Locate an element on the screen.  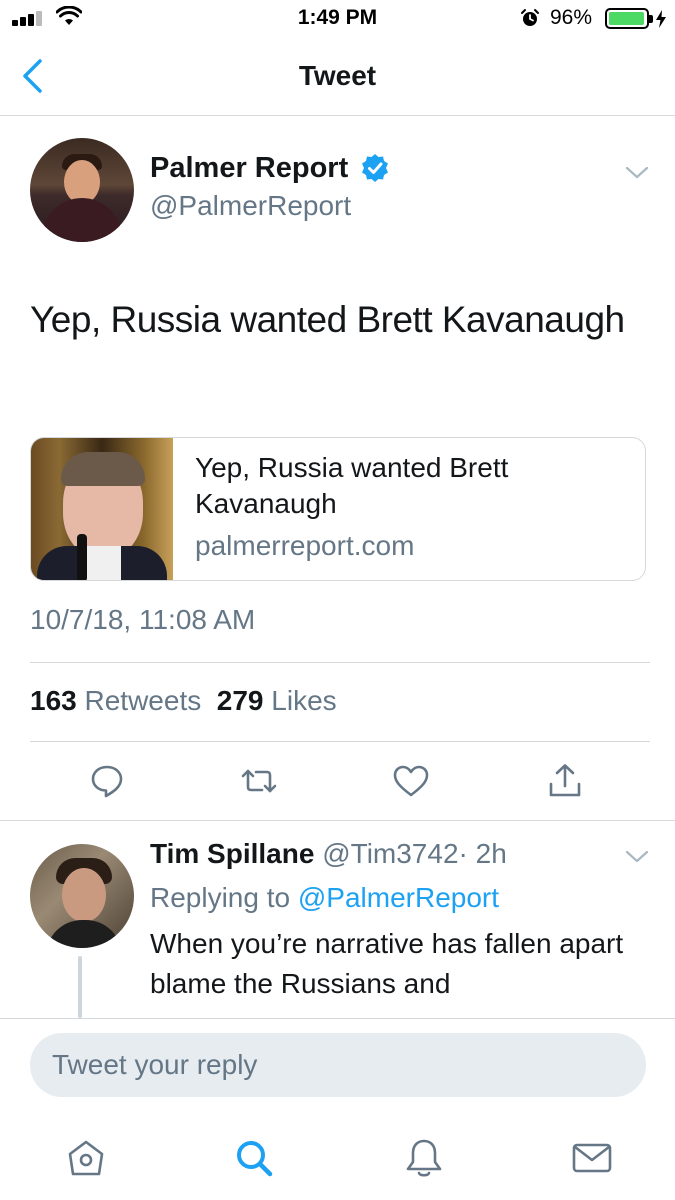
battery-percent: 96% is located at coordinates (571, 17).